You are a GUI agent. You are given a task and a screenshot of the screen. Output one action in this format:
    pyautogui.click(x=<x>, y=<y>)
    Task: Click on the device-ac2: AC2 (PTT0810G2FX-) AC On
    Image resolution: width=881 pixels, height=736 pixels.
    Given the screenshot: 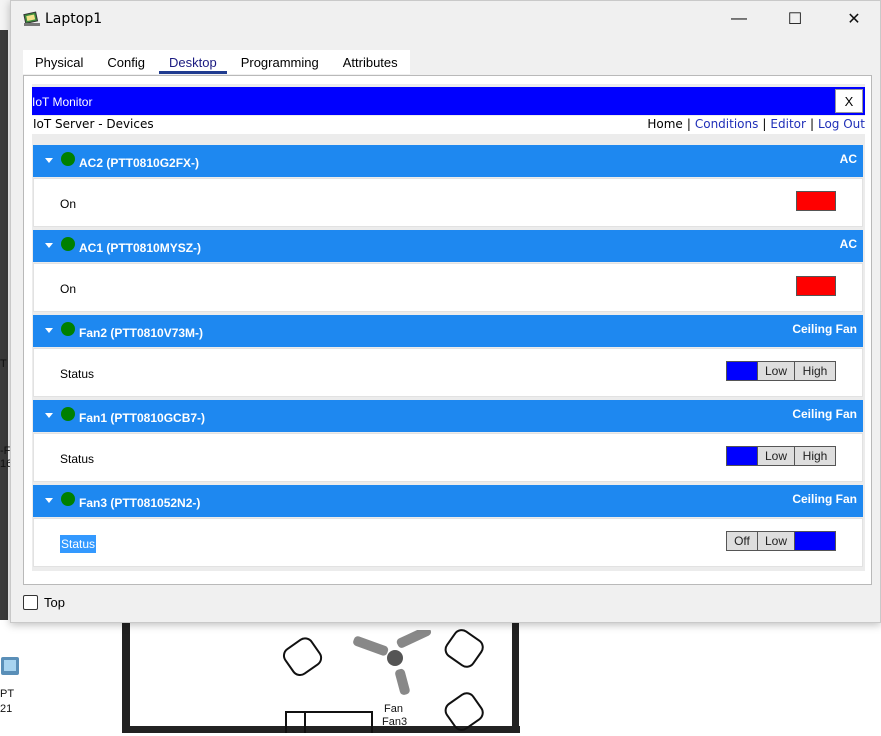 What is the action you would take?
    pyautogui.click(x=448, y=186)
    